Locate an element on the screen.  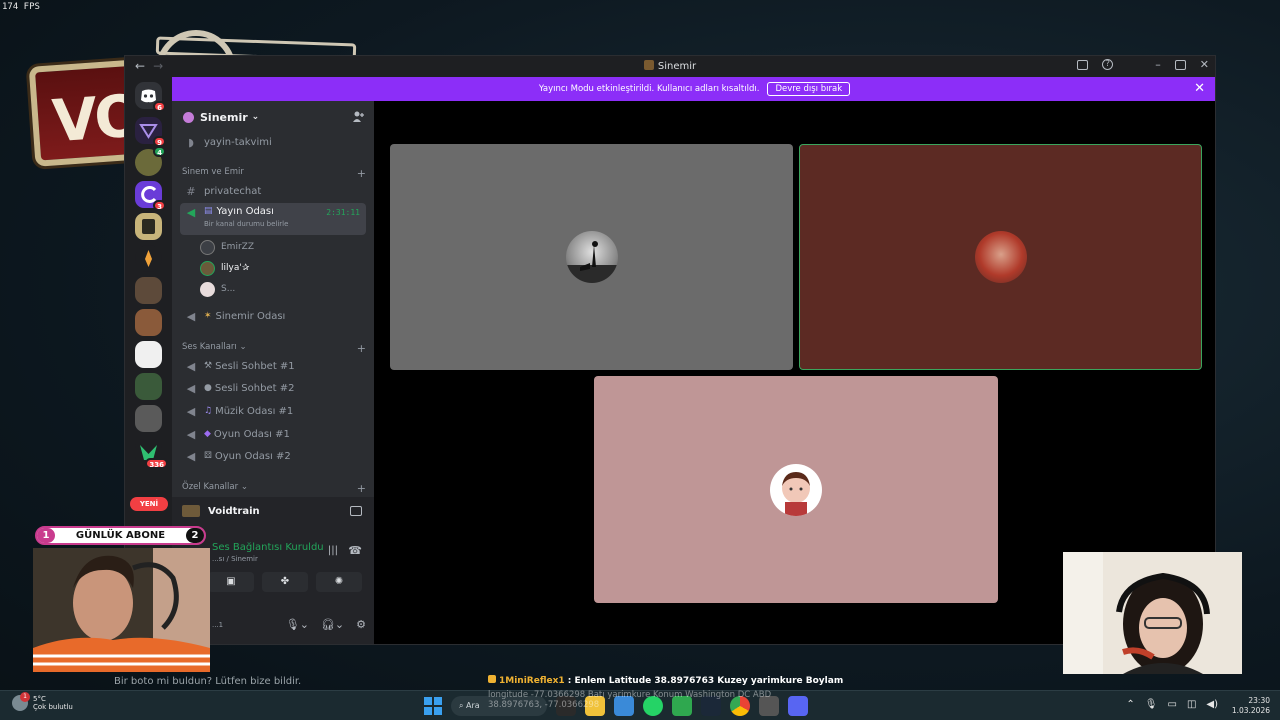
discord-home-icon: 6 is located at coordinates (150, 97).